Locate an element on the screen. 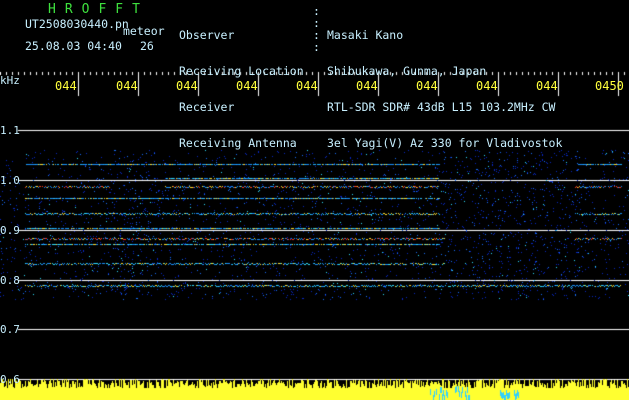 The height and width of the screenshot is (400, 629). label-observer: Observer is located at coordinates (207, 35).